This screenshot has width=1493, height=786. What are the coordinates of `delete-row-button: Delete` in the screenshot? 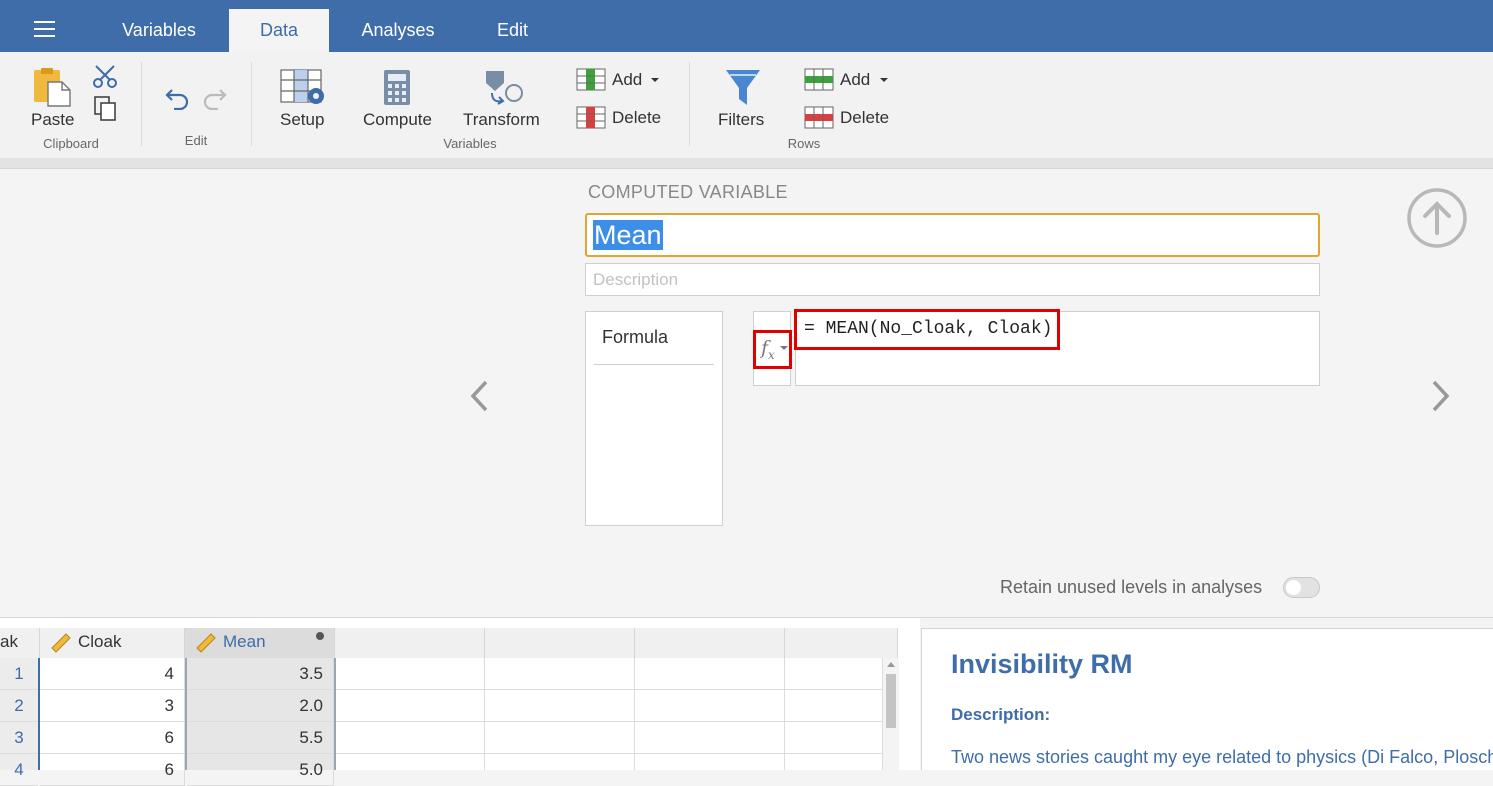 It's located at (850, 119).